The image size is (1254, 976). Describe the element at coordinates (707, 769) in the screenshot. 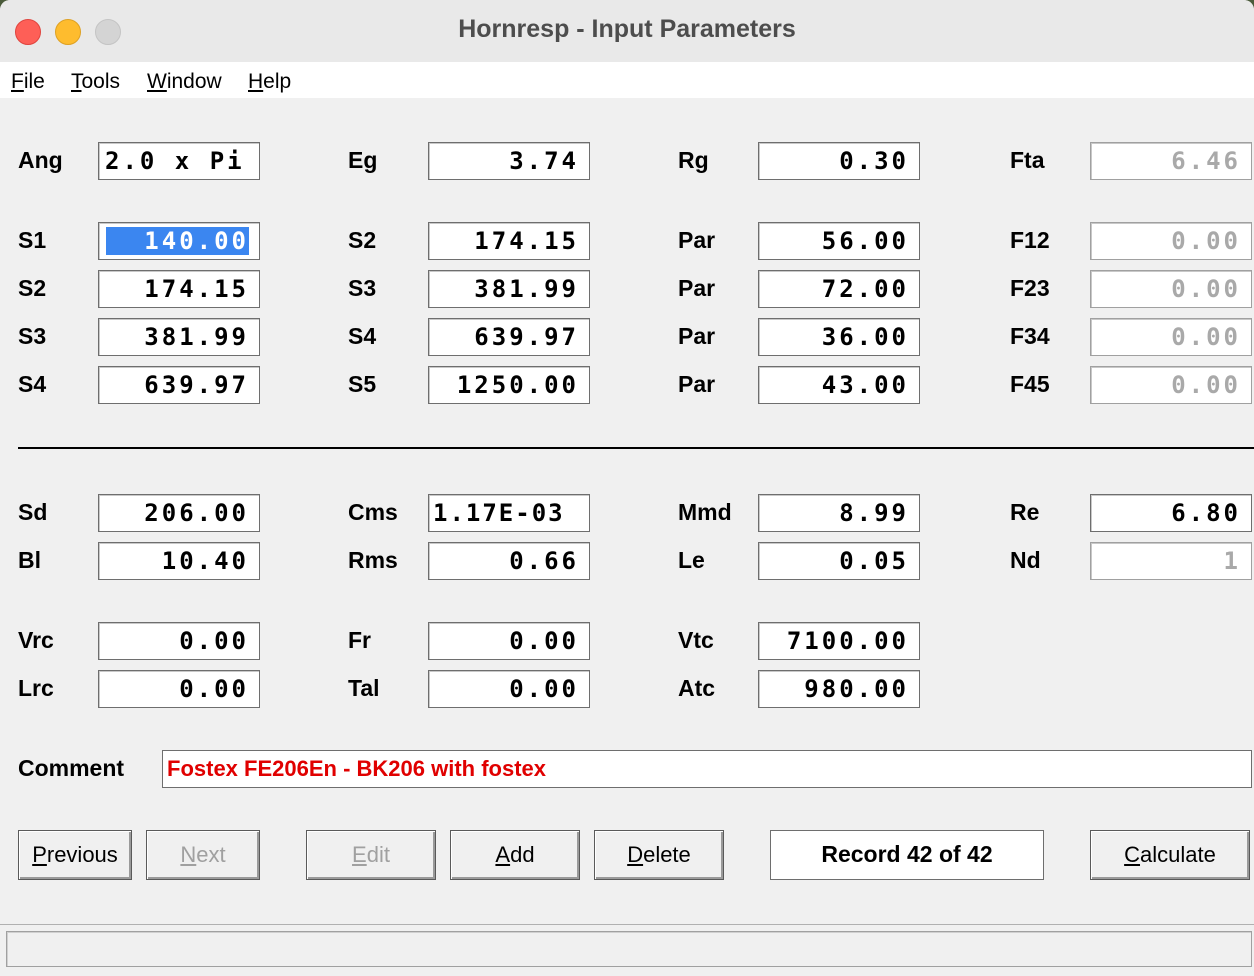

I see `comment-field: Fostex FE206En - BK206 with fostex` at that location.